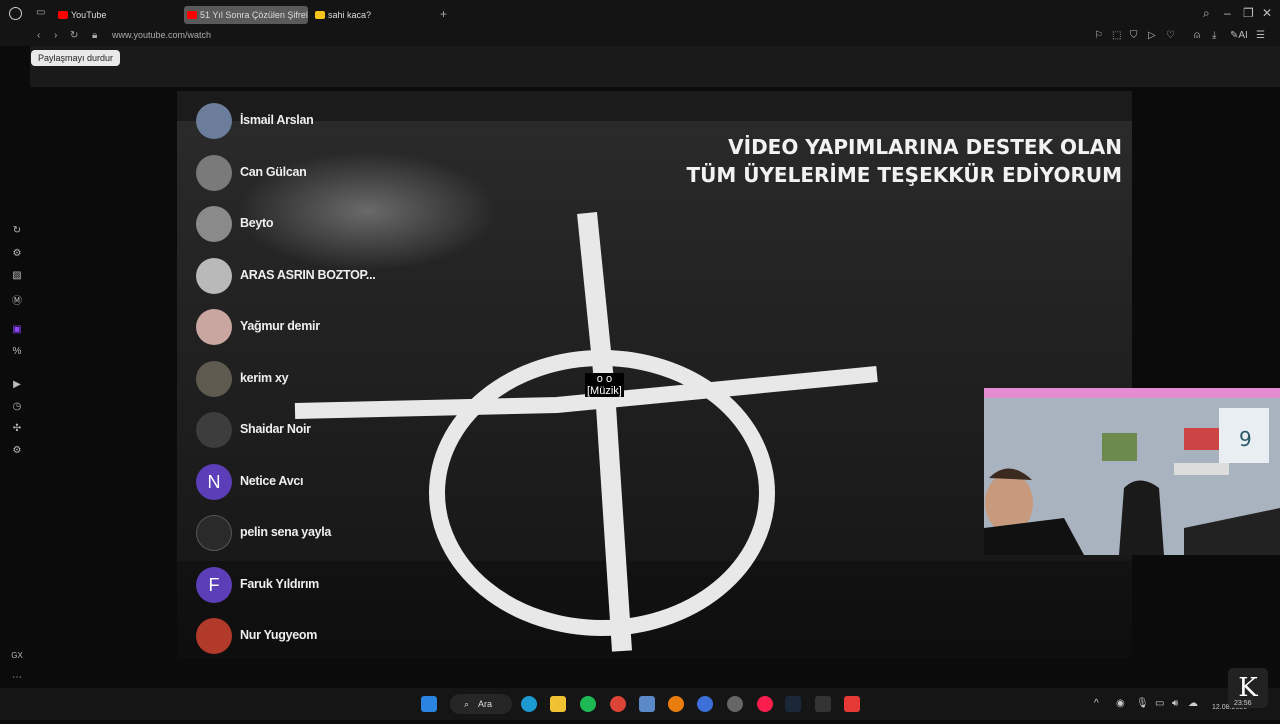 This screenshot has width=1280, height=724. What do you see at coordinates (214, 481) in the screenshot?
I see `member-avatar: N` at bounding box center [214, 481].